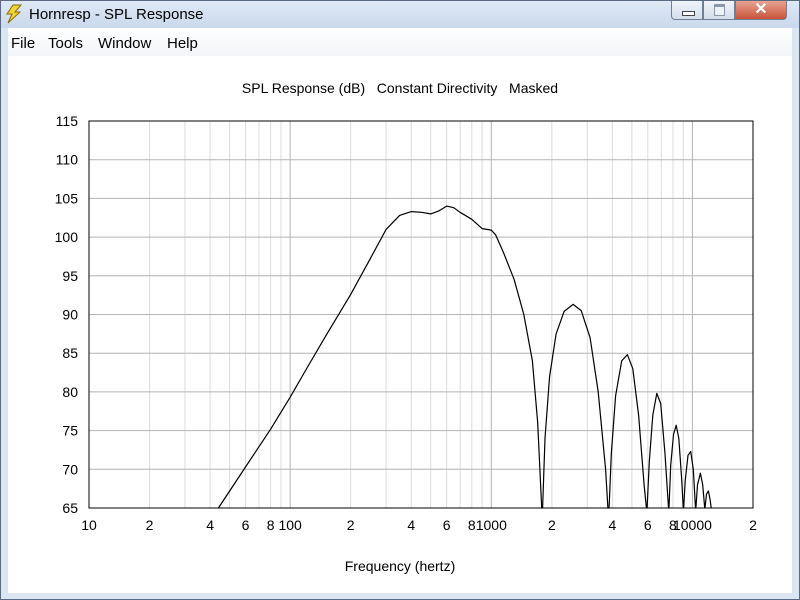  Describe the element at coordinates (290, 525) in the screenshot. I see `x-tick-label: 100` at that location.